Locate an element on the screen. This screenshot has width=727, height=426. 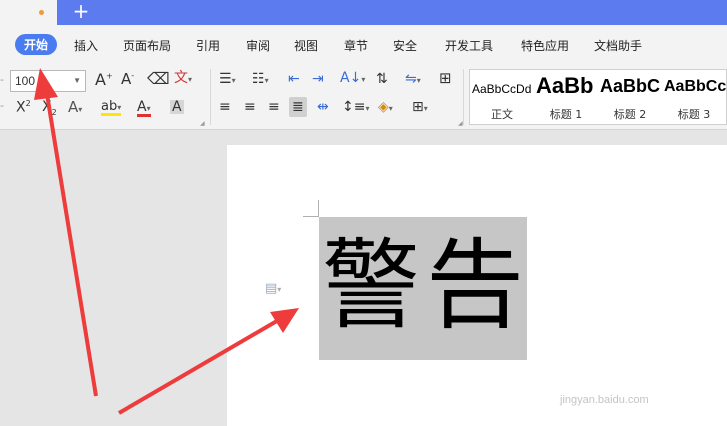
text-effect-icon: A▾ is located at coordinates (75, 107).